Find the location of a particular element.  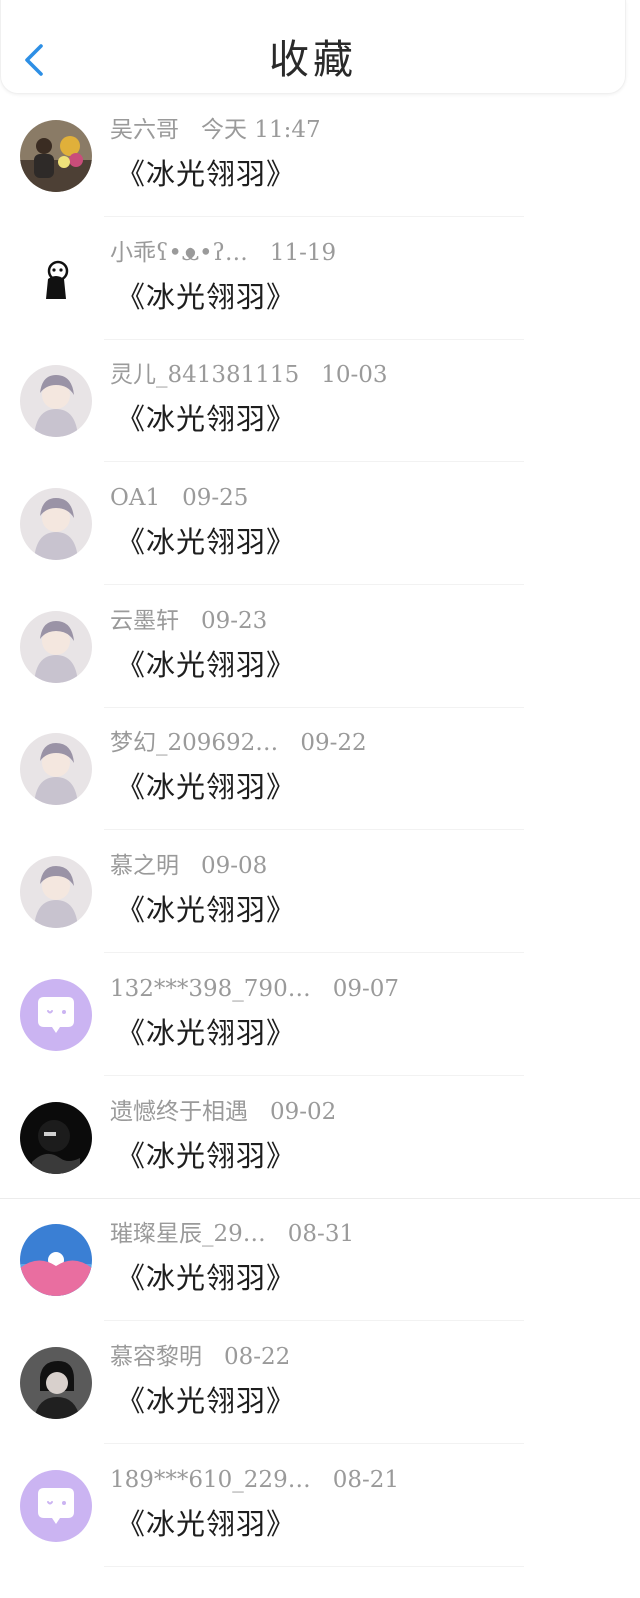

timestamp: 08-31 is located at coordinates (321, 1234).